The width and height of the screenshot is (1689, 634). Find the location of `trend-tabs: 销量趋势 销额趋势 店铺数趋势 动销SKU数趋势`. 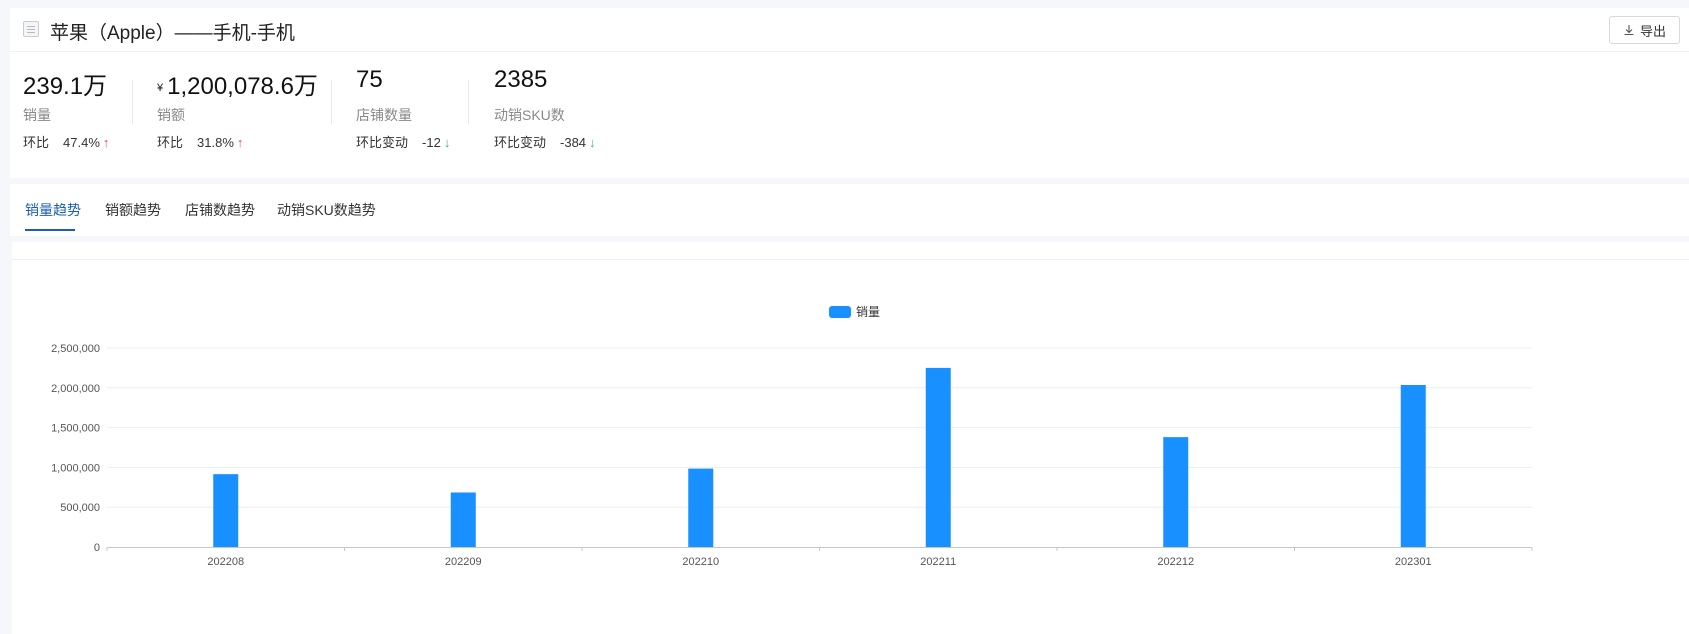

trend-tabs: 销量趋势 销额趋势 店铺数趋势 动销SKU数趋势 is located at coordinates (849, 210).